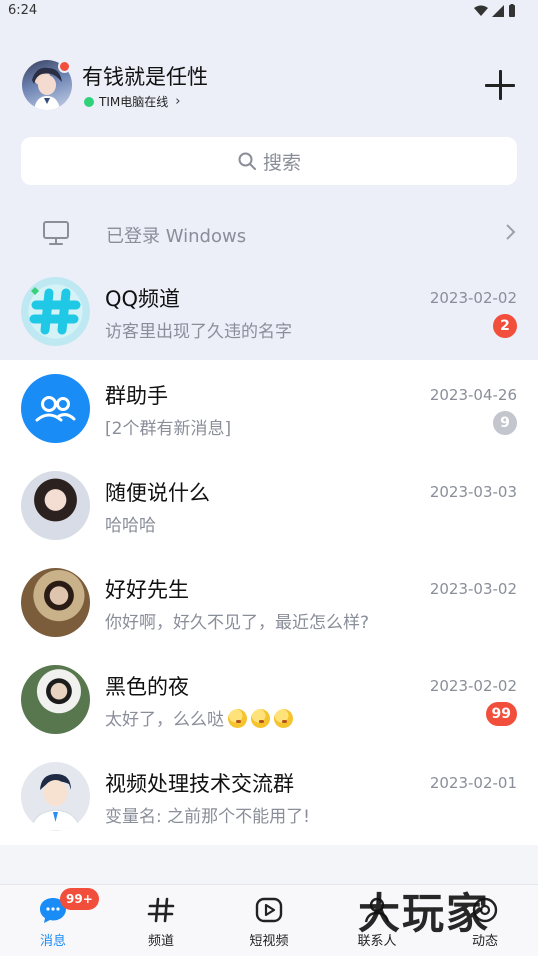 The image size is (538, 956). I want to click on chevron-right-icon: ›, so click(178, 101).